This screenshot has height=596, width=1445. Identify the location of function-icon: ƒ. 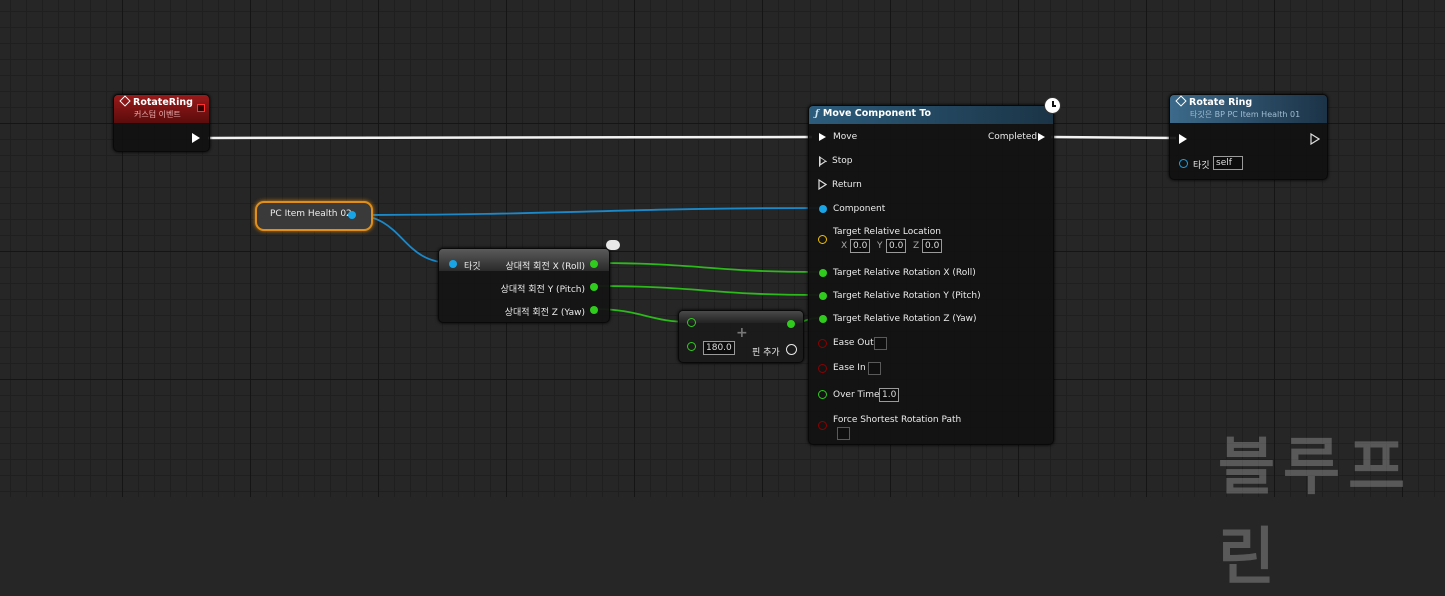
(817, 114).